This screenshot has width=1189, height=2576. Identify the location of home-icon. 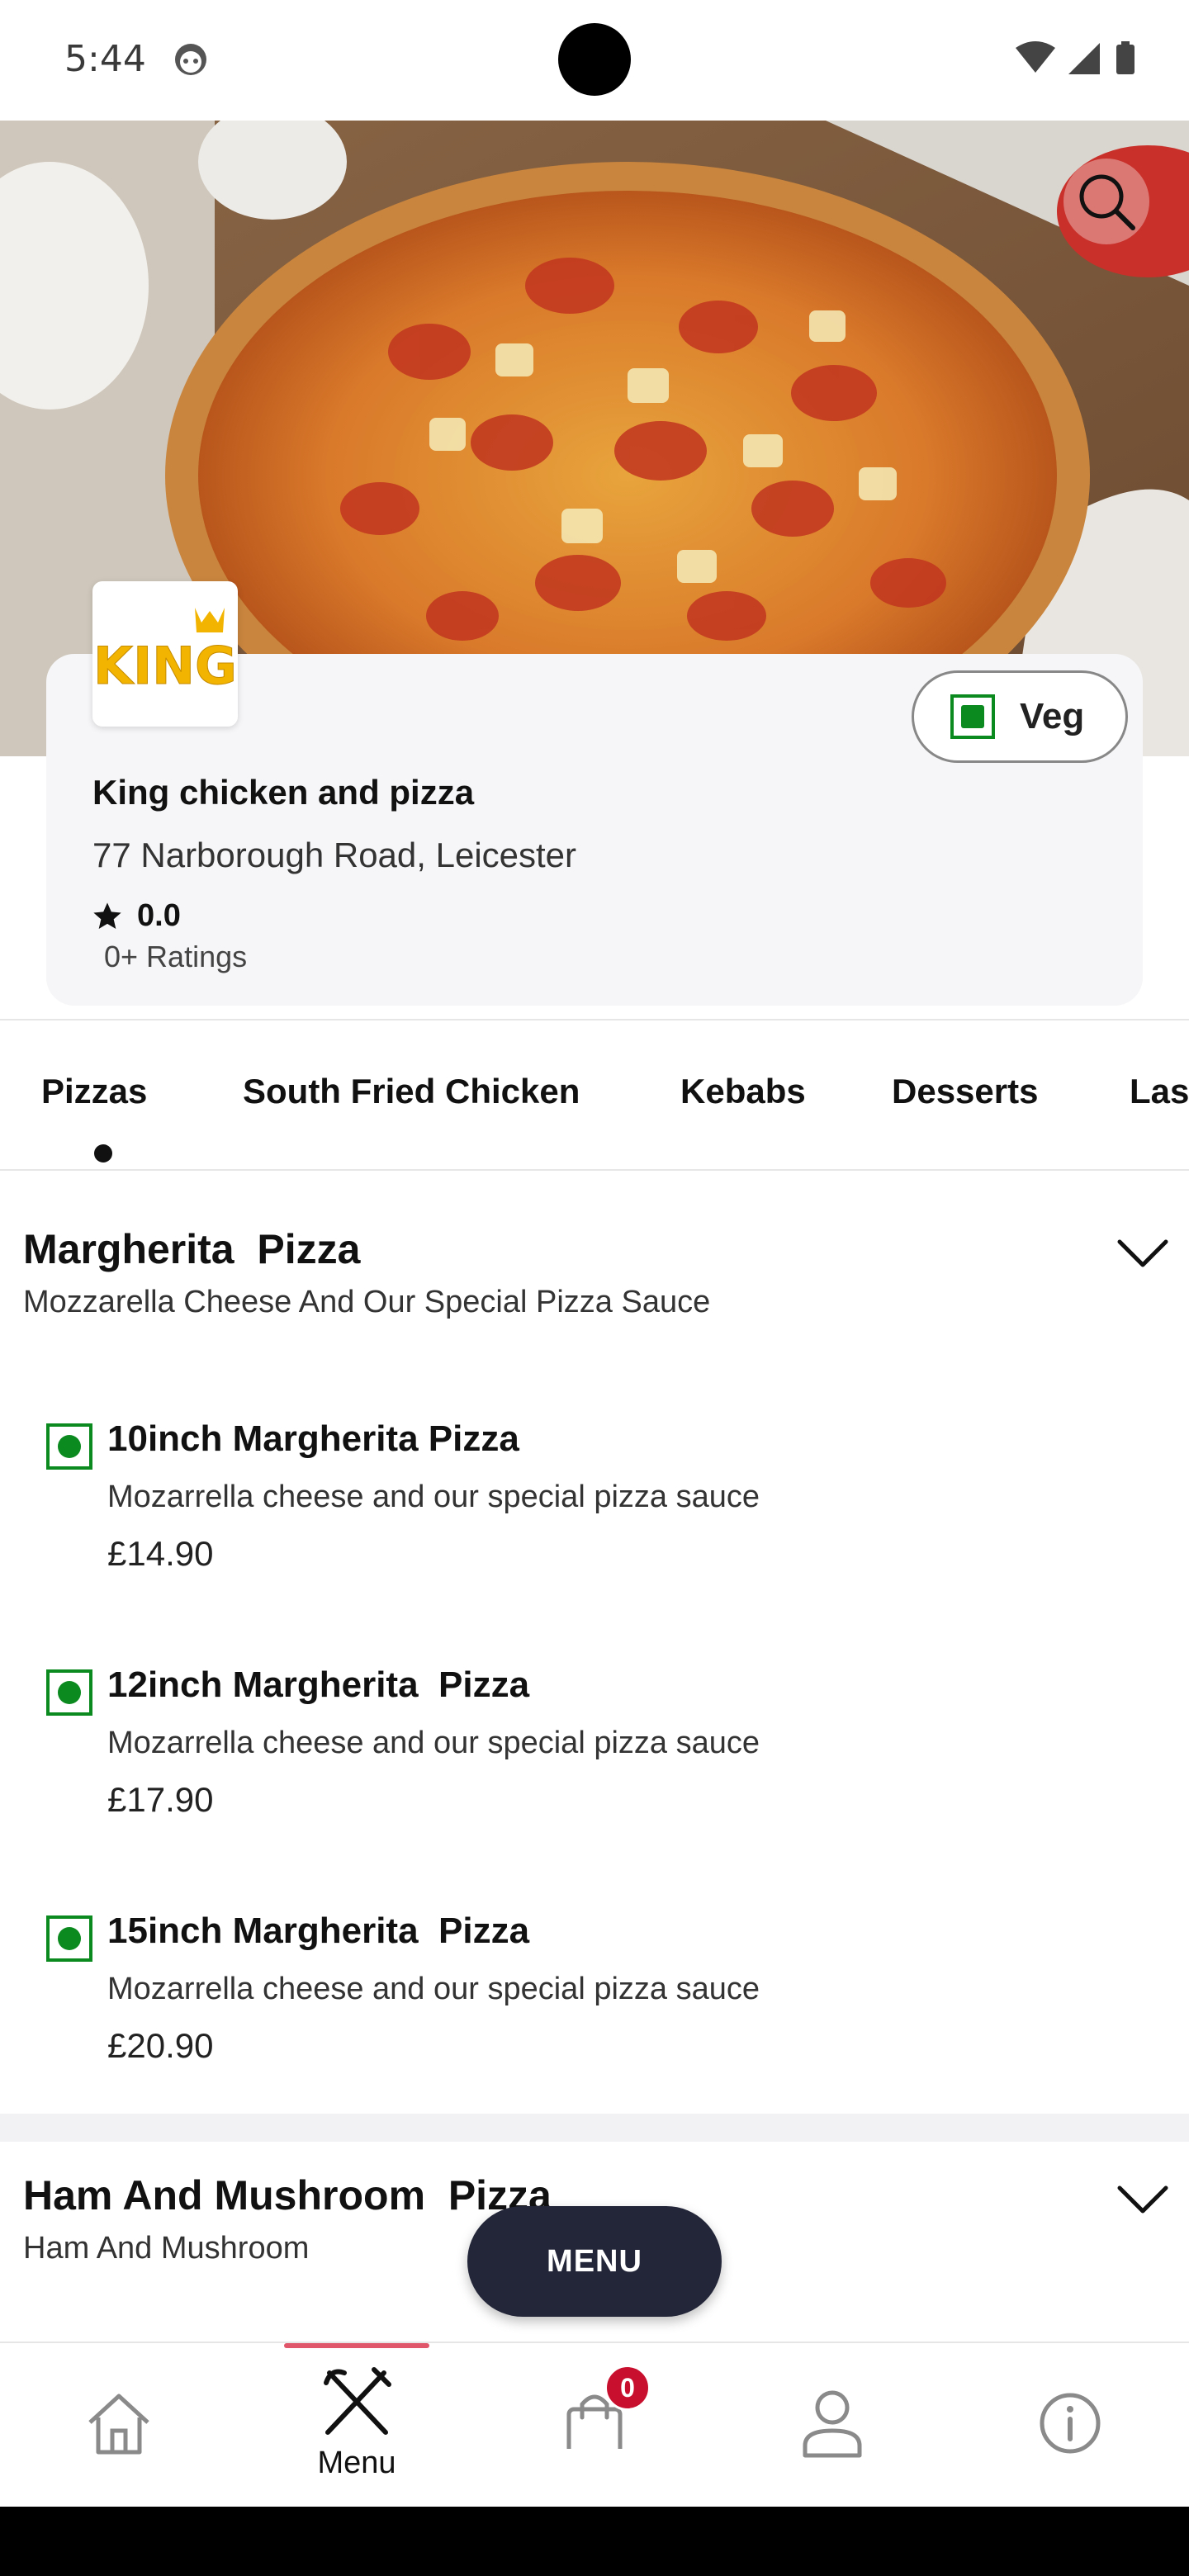
(118, 2424).